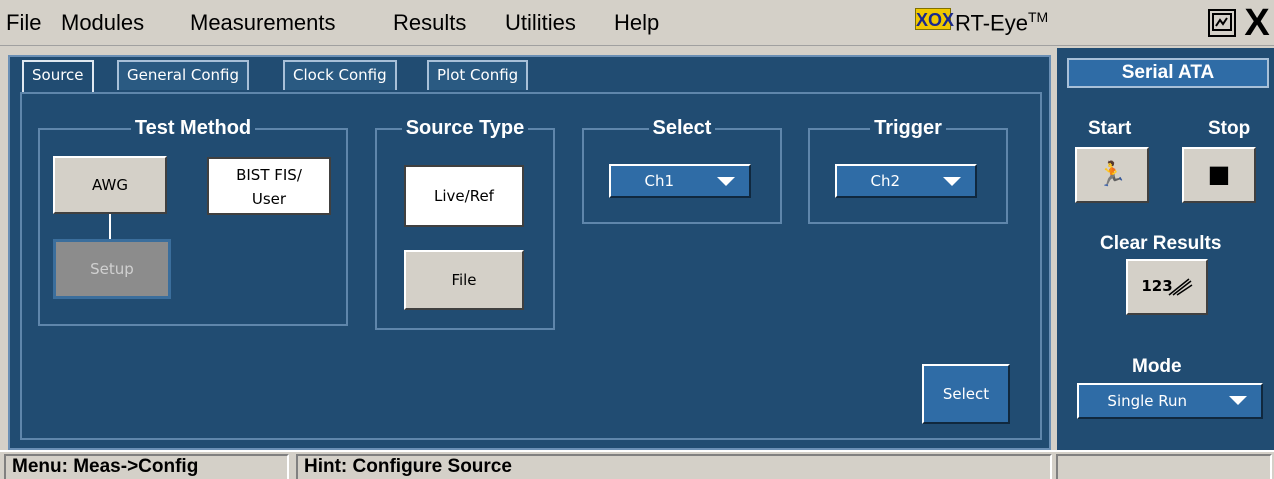 This screenshot has height=479, width=1274. Describe the element at coordinates (58, 77) in the screenshot. I see `tab-source: Source` at that location.